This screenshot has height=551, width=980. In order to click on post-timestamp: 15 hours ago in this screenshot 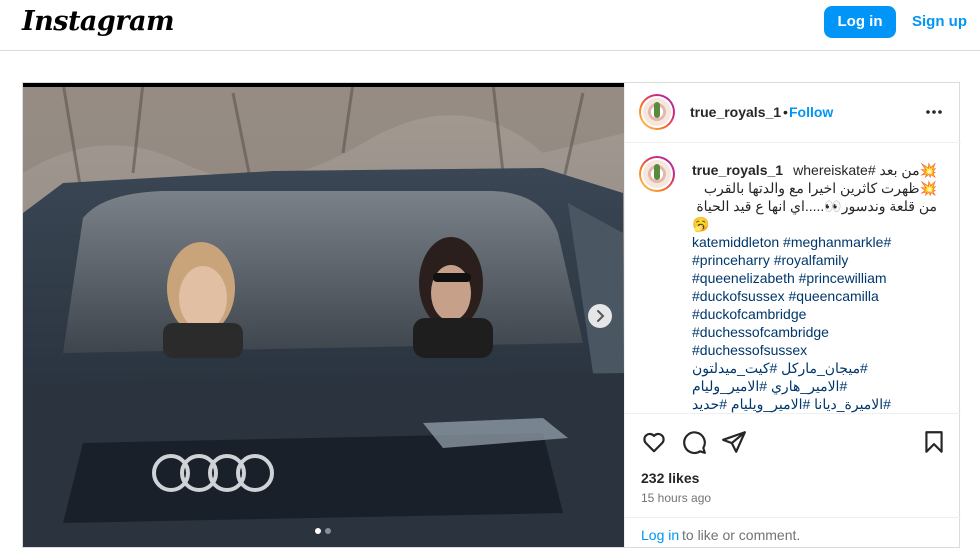, I will do `click(676, 498)`.